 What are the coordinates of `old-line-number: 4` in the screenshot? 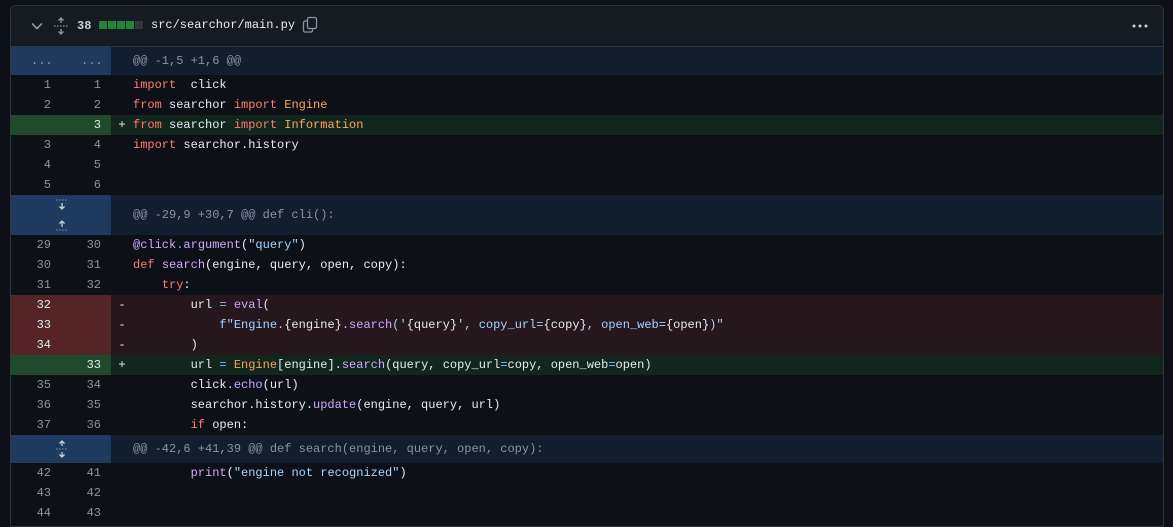 It's located at (36, 165).